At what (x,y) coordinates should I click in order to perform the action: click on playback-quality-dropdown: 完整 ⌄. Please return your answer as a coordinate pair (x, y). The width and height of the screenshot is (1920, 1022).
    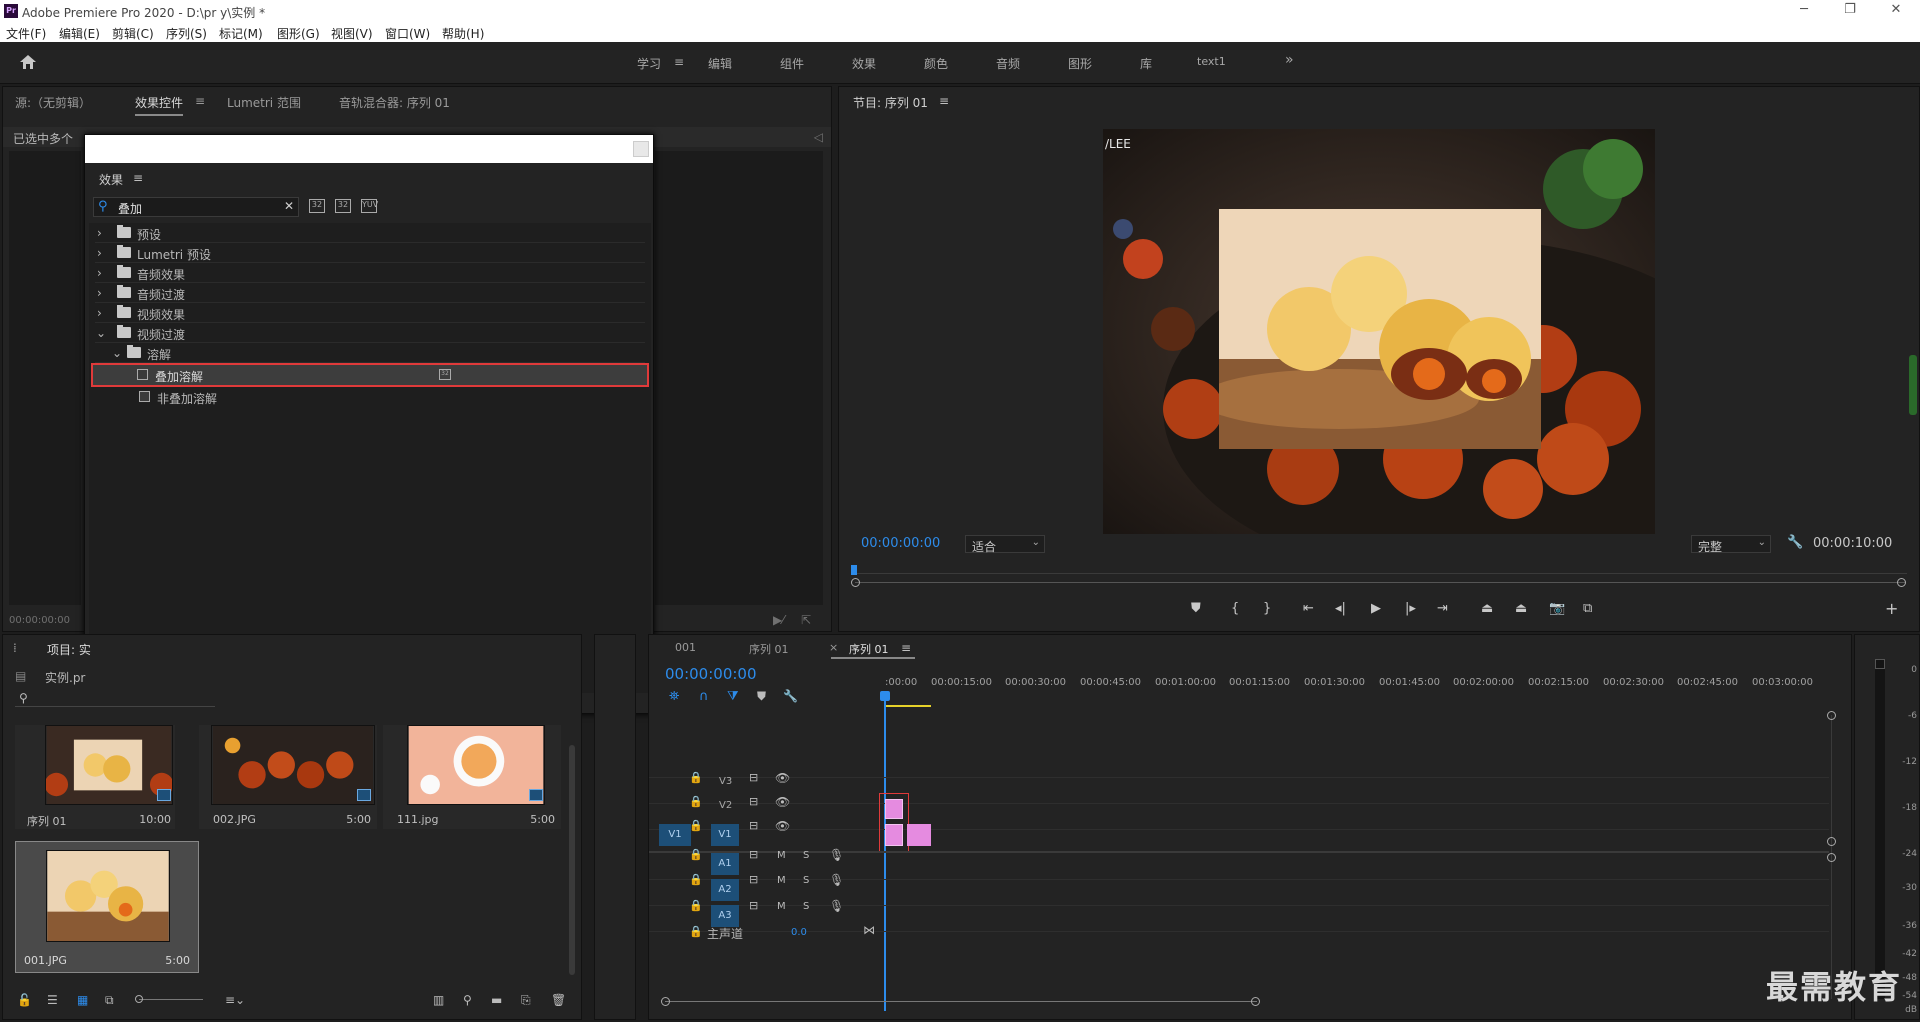
    Looking at the image, I should click on (1731, 544).